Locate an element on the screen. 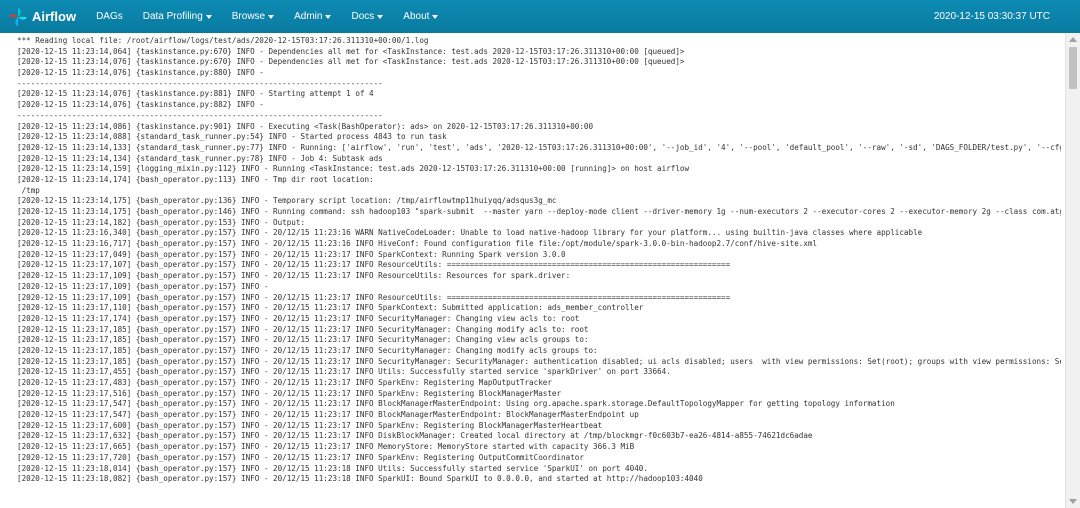  nav-docs: Docs is located at coordinates (367, 16).